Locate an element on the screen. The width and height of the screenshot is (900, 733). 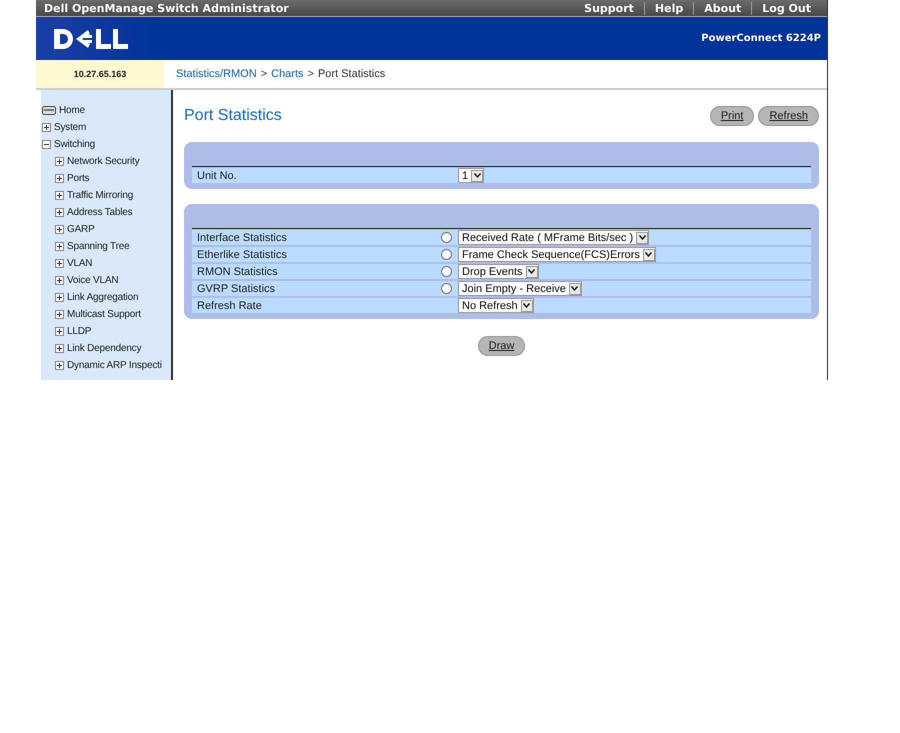
dropdown: 1 is located at coordinates (471, 175).